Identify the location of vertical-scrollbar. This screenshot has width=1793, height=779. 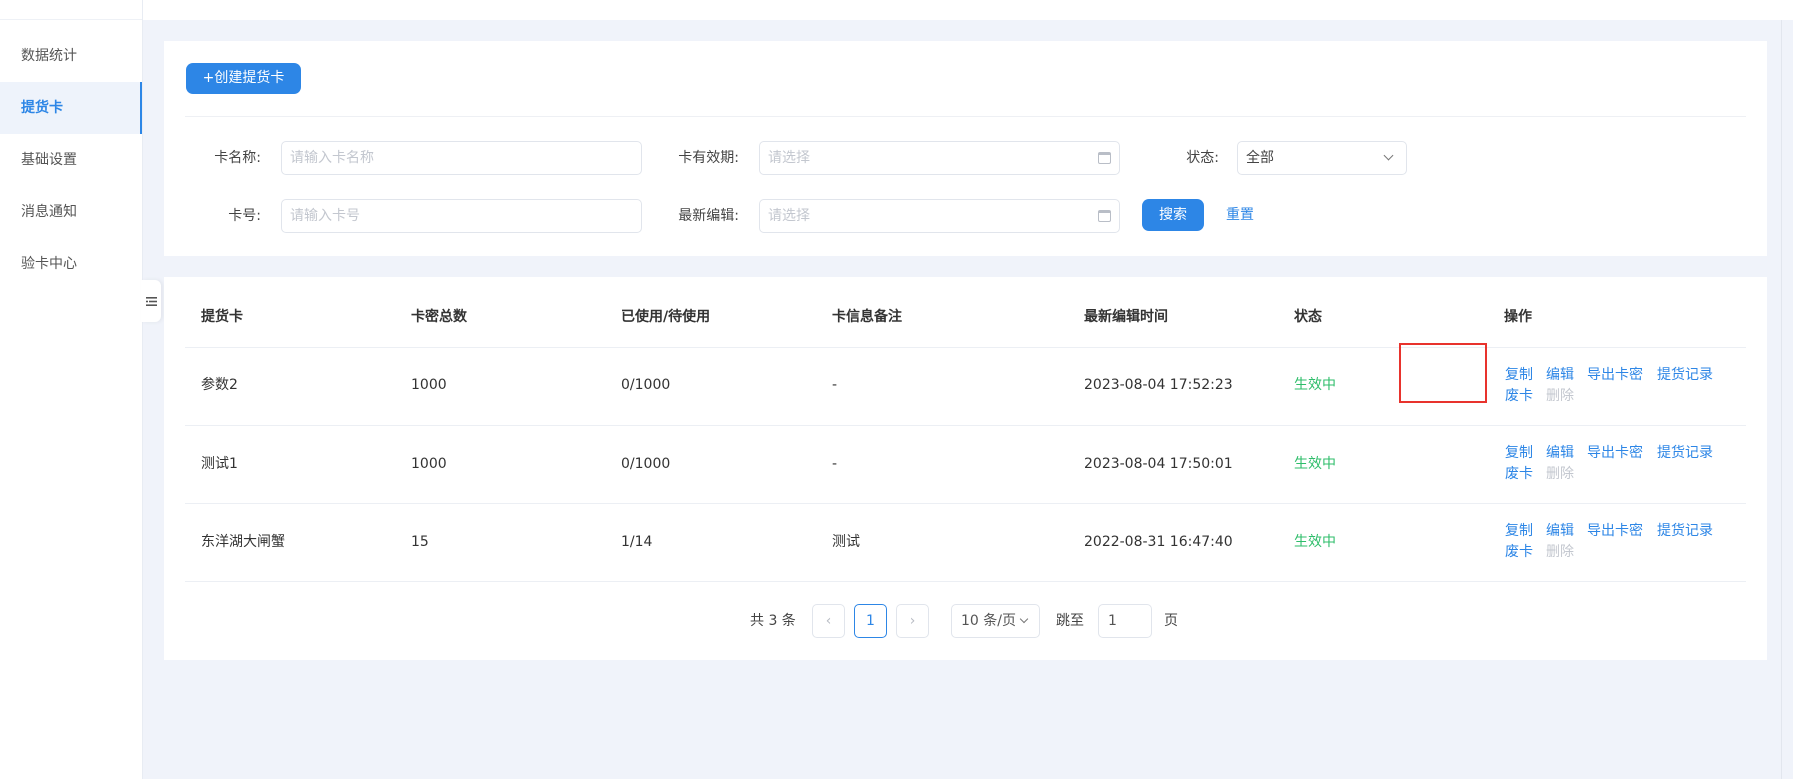
(1787, 399).